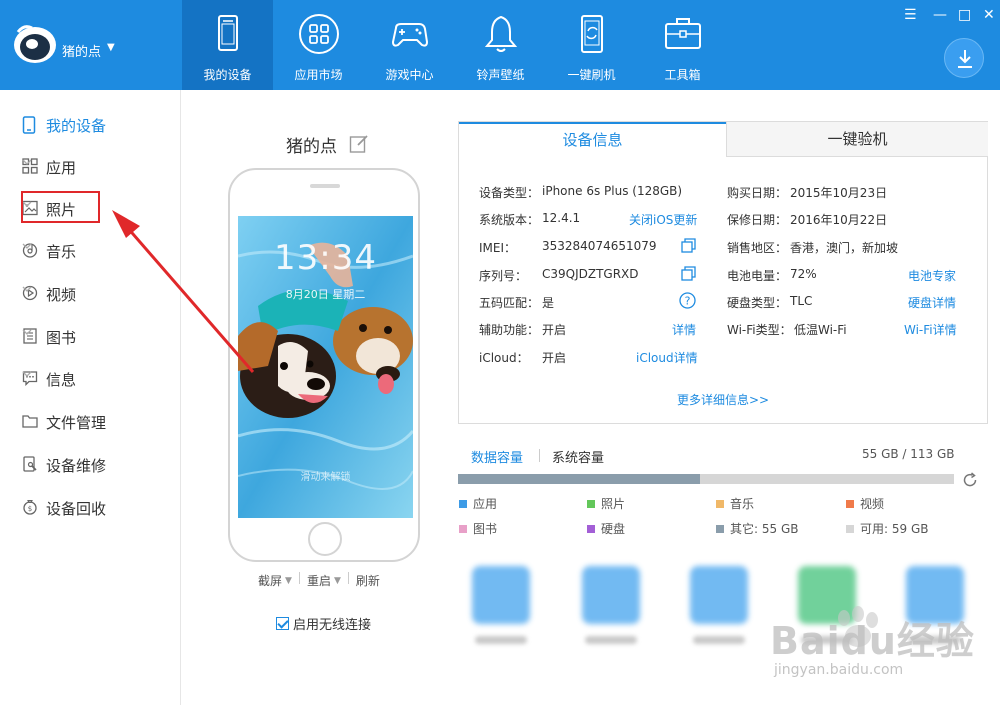  What do you see at coordinates (970, 480) in the screenshot?
I see `refresh-icon` at bounding box center [970, 480].